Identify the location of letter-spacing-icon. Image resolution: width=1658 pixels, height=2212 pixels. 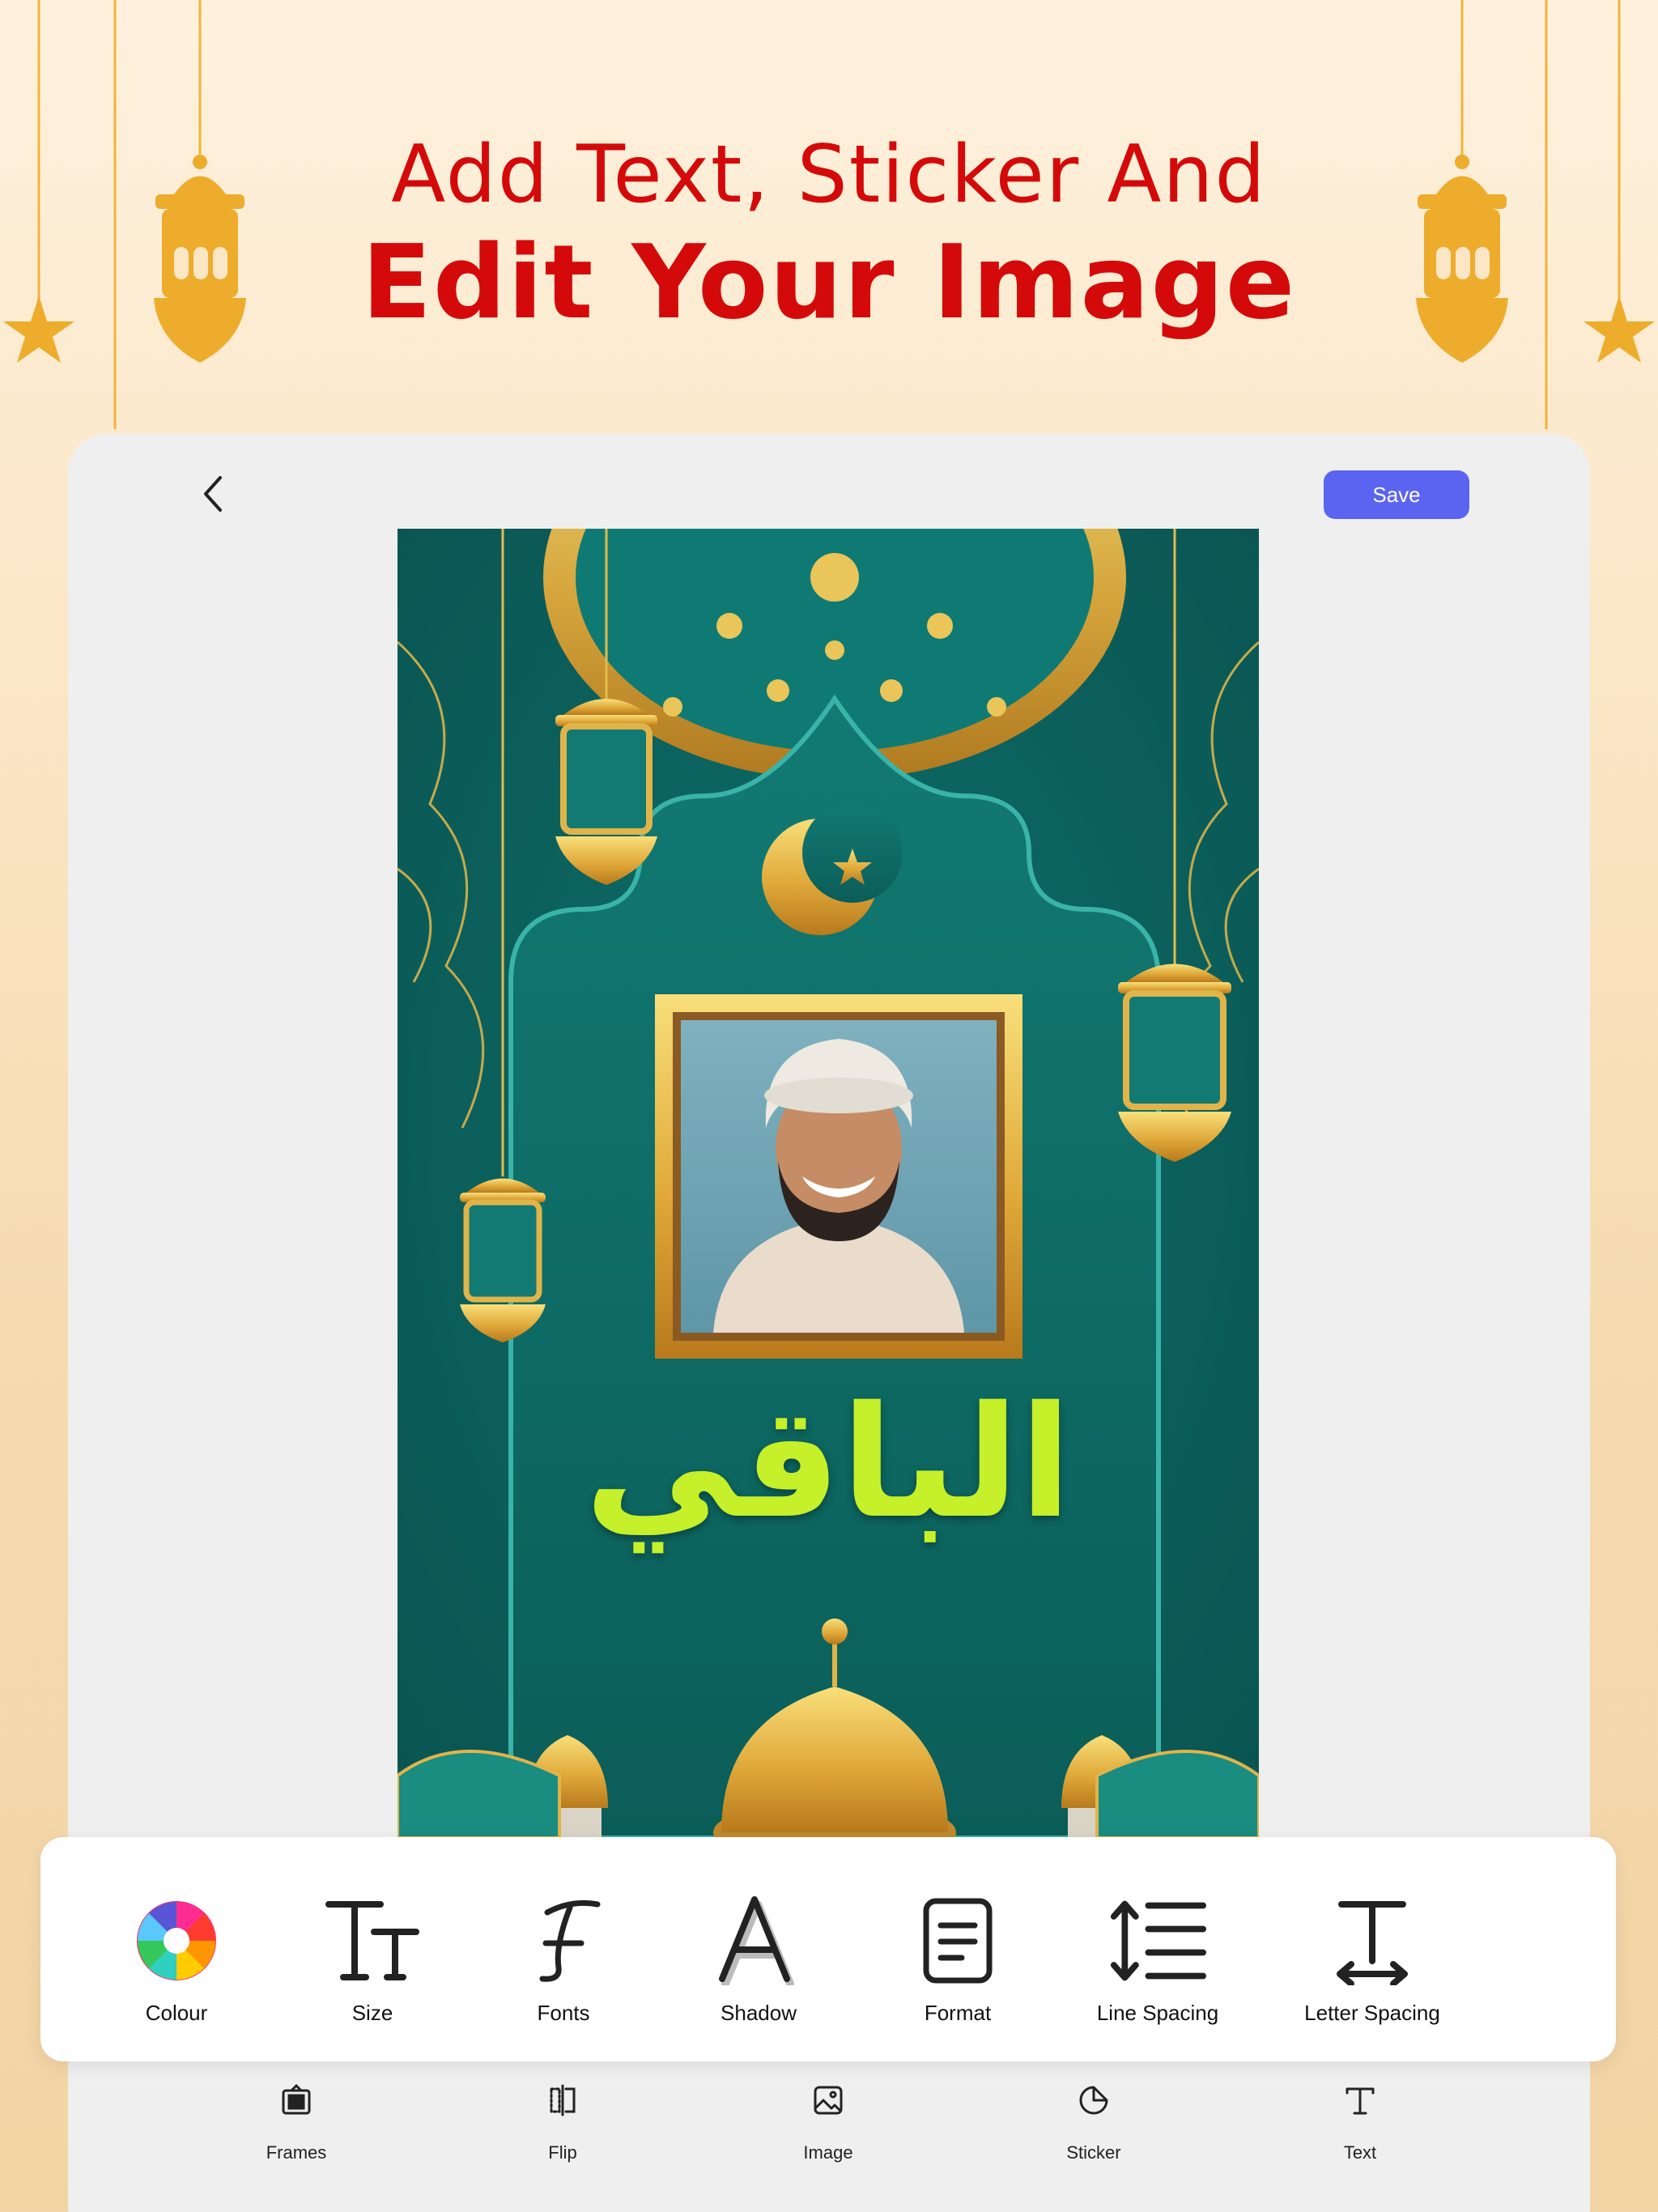
(1372, 1941).